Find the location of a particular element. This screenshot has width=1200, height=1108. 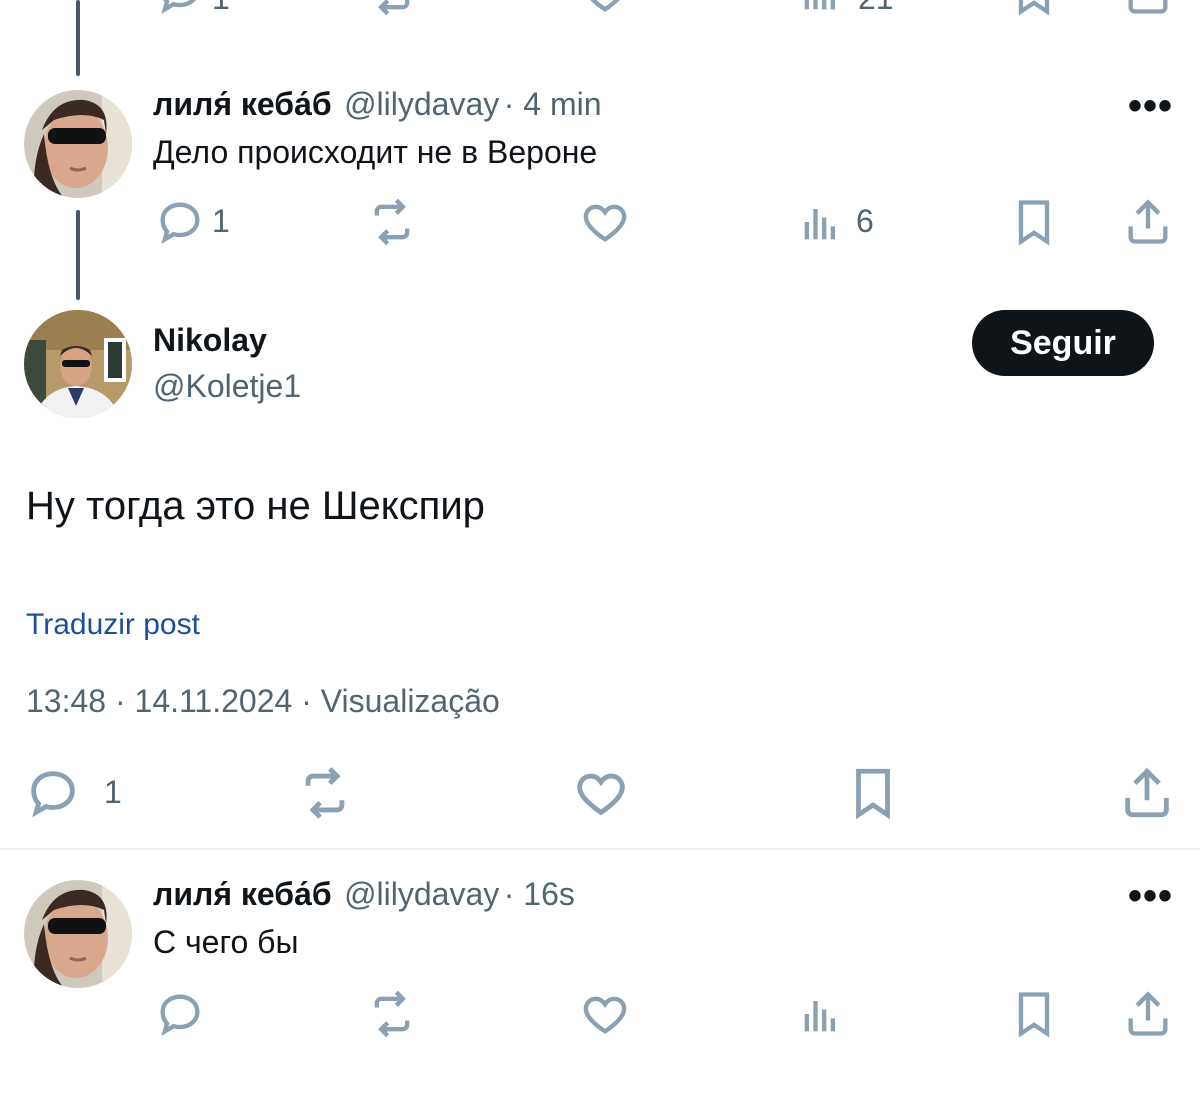

post-text: Ну тогда это не Шекспир is located at coordinates (255, 506).